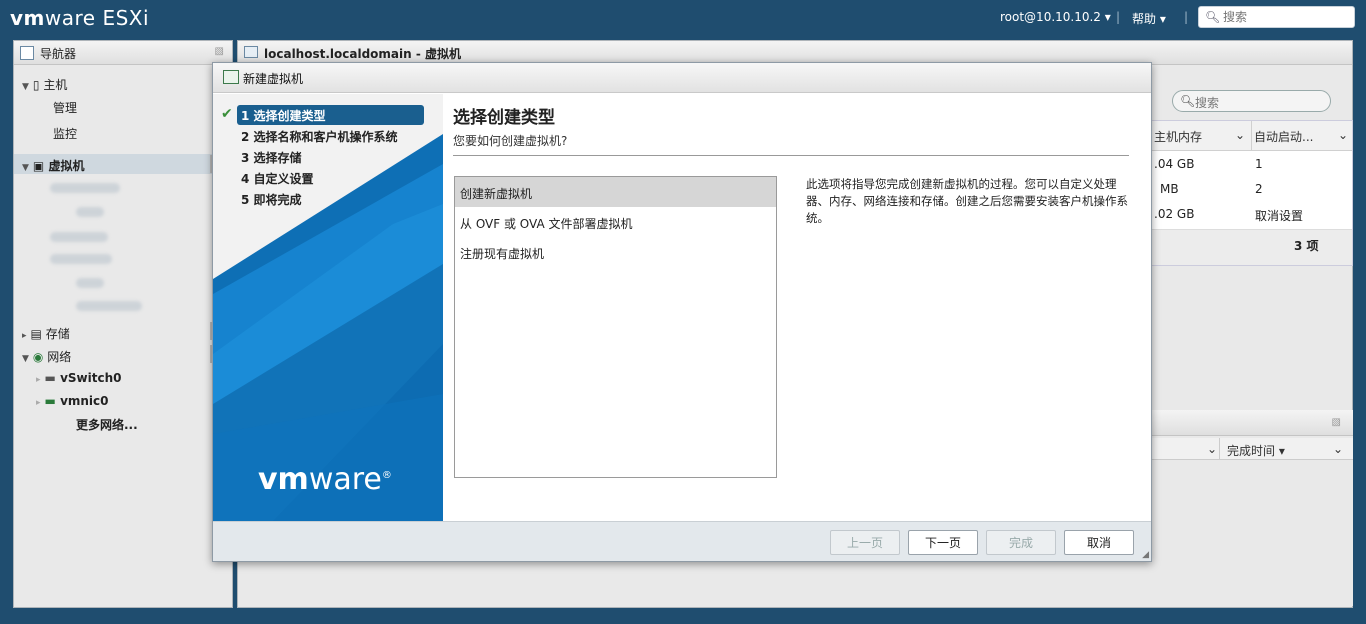 The height and width of the screenshot is (624, 1366). I want to click on search-icon: 🔍︎, so click(1188, 101).